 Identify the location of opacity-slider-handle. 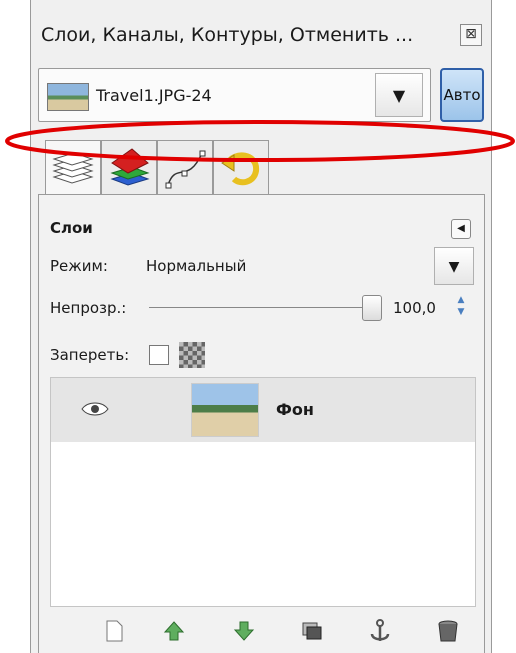
(372, 308).